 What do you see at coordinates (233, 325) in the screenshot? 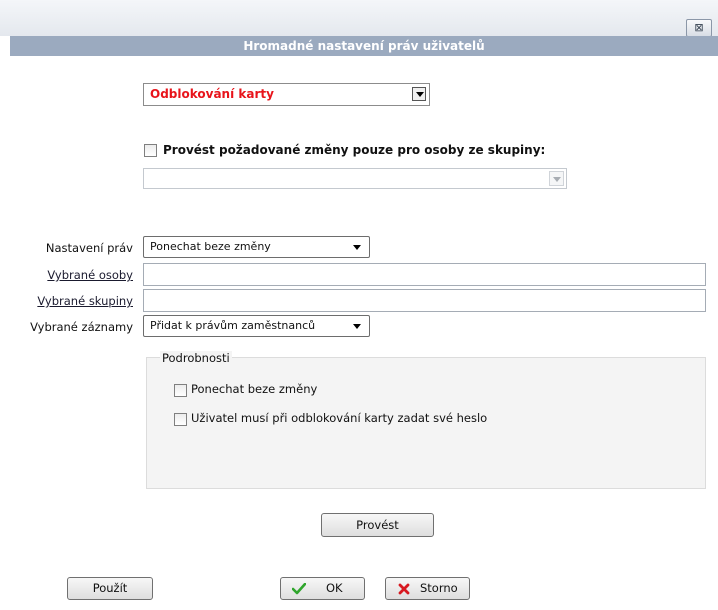
I see `records-select-value: Přidat k právům zaměstnanců` at bounding box center [233, 325].